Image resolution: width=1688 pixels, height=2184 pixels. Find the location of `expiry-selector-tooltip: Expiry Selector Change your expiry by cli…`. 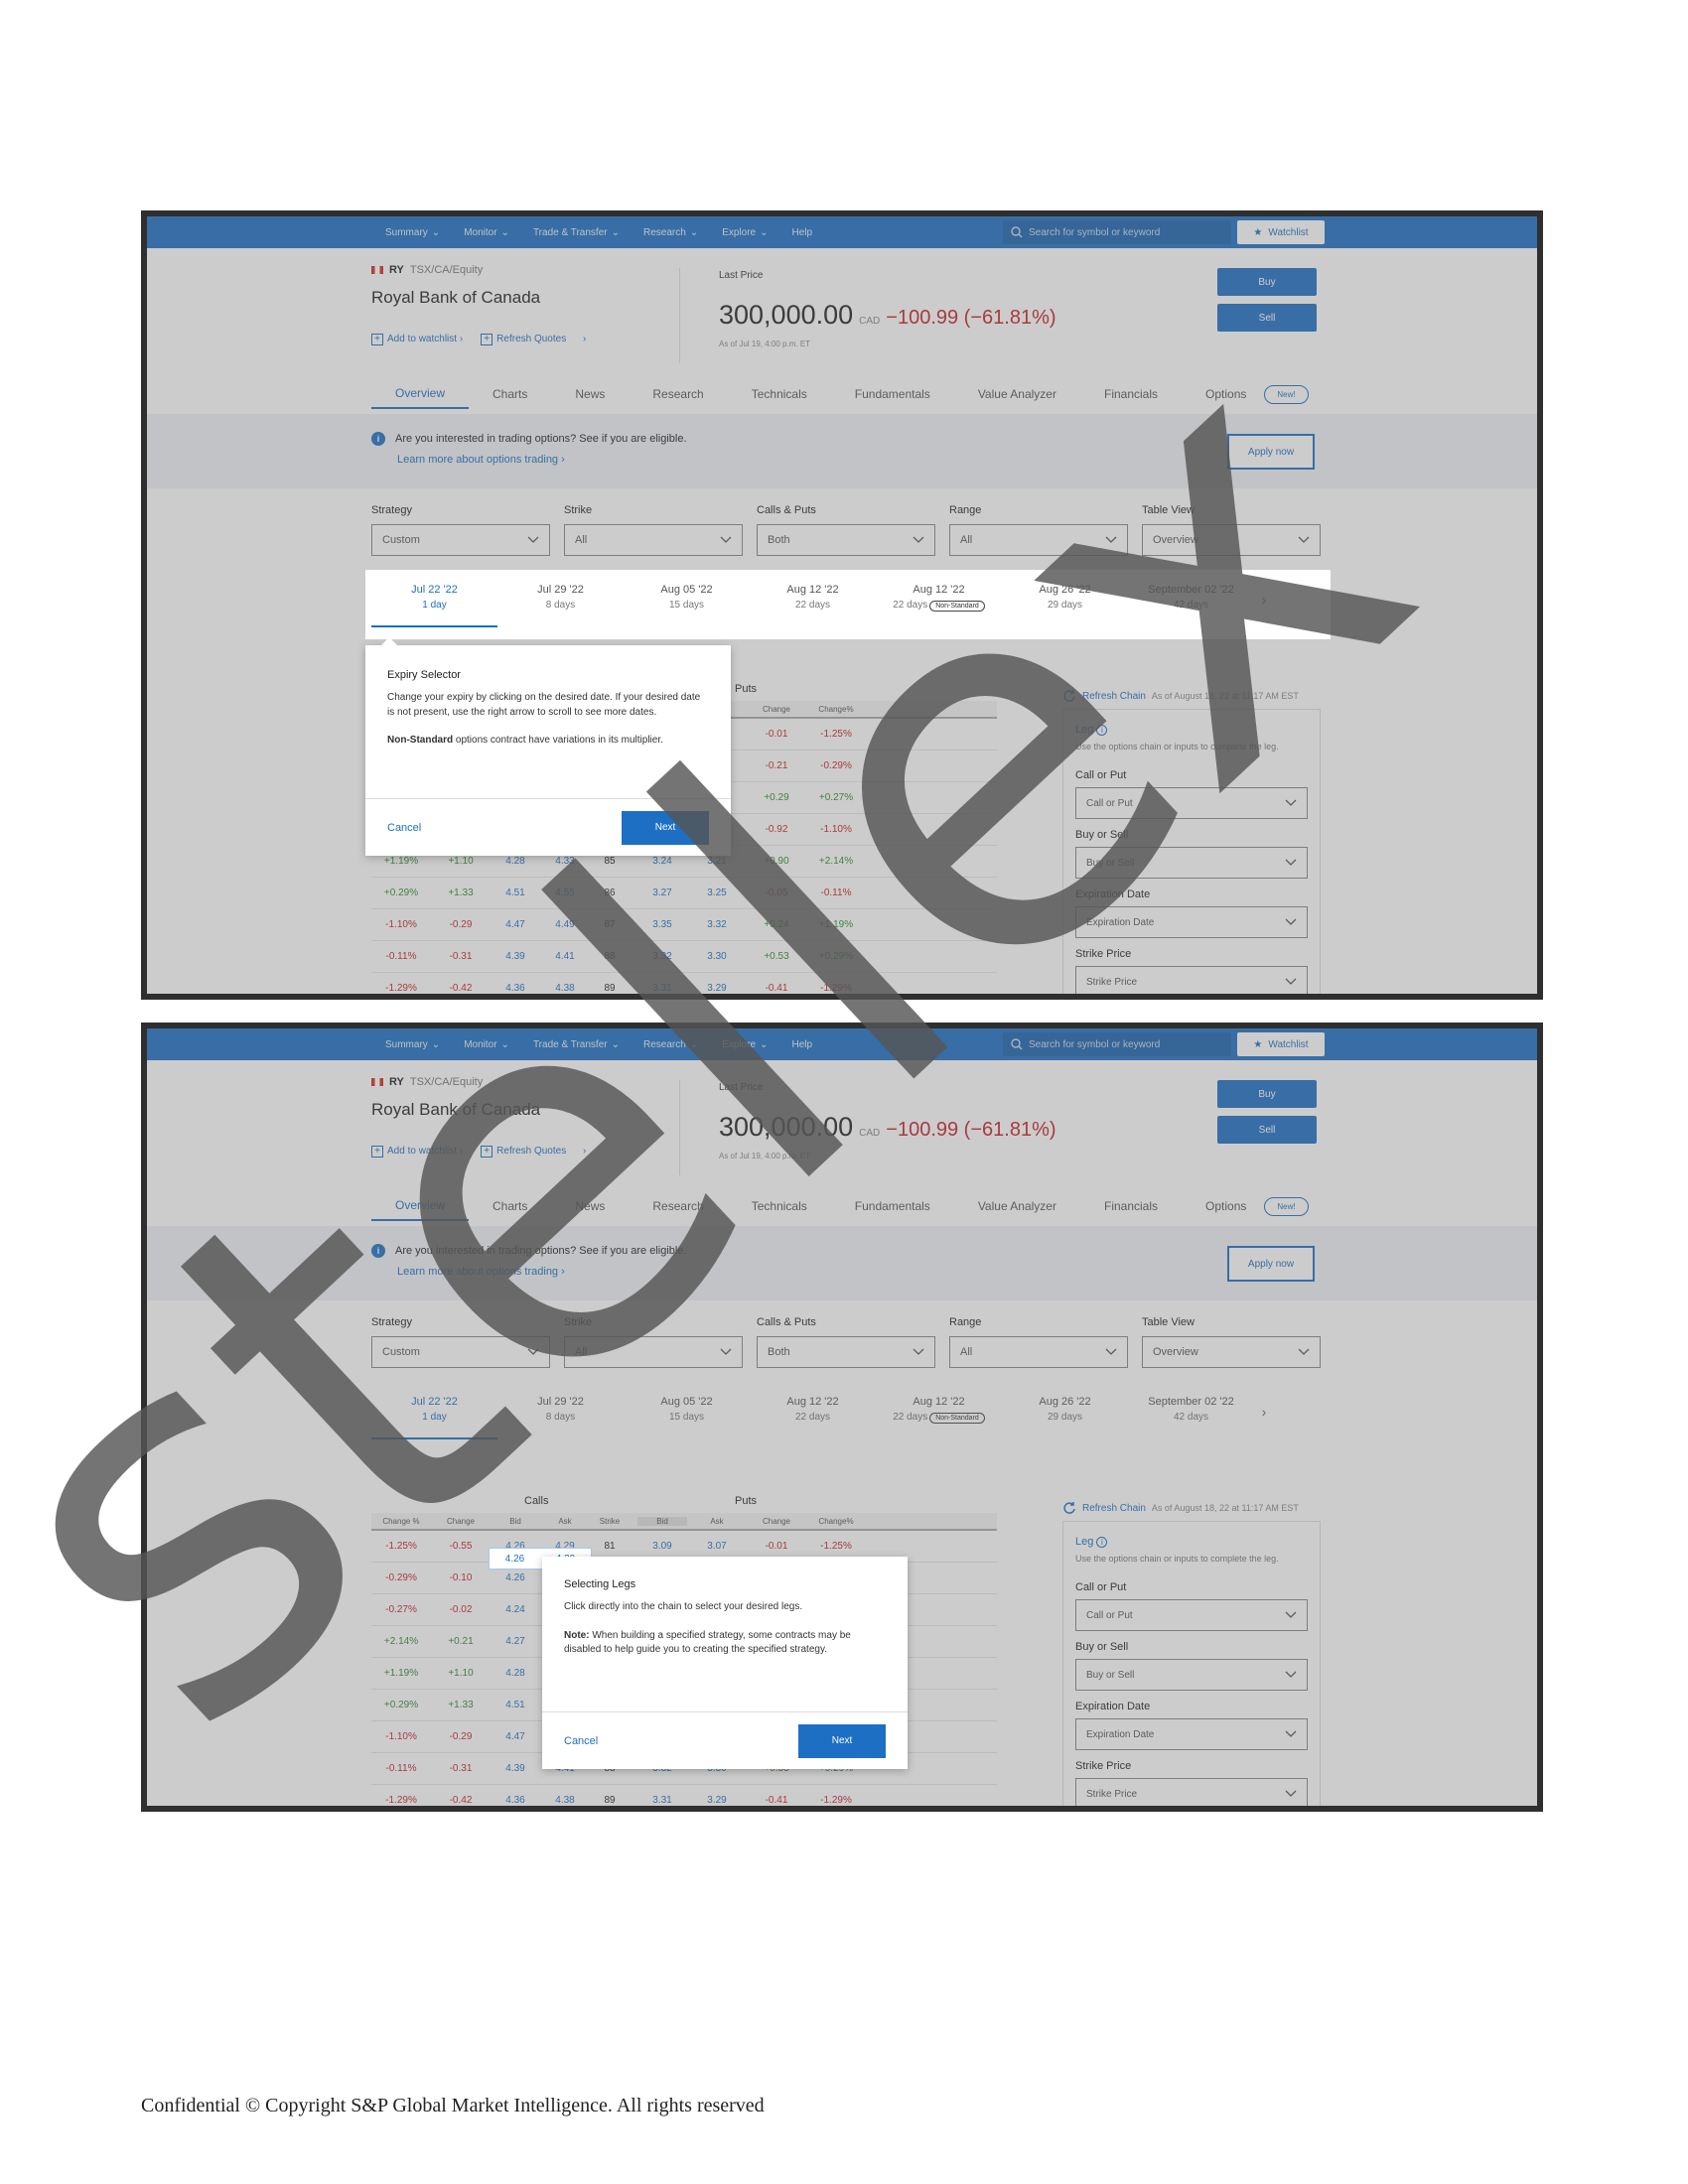

expiry-selector-tooltip: Expiry Selector Change your expiry by cli… is located at coordinates (548, 746).